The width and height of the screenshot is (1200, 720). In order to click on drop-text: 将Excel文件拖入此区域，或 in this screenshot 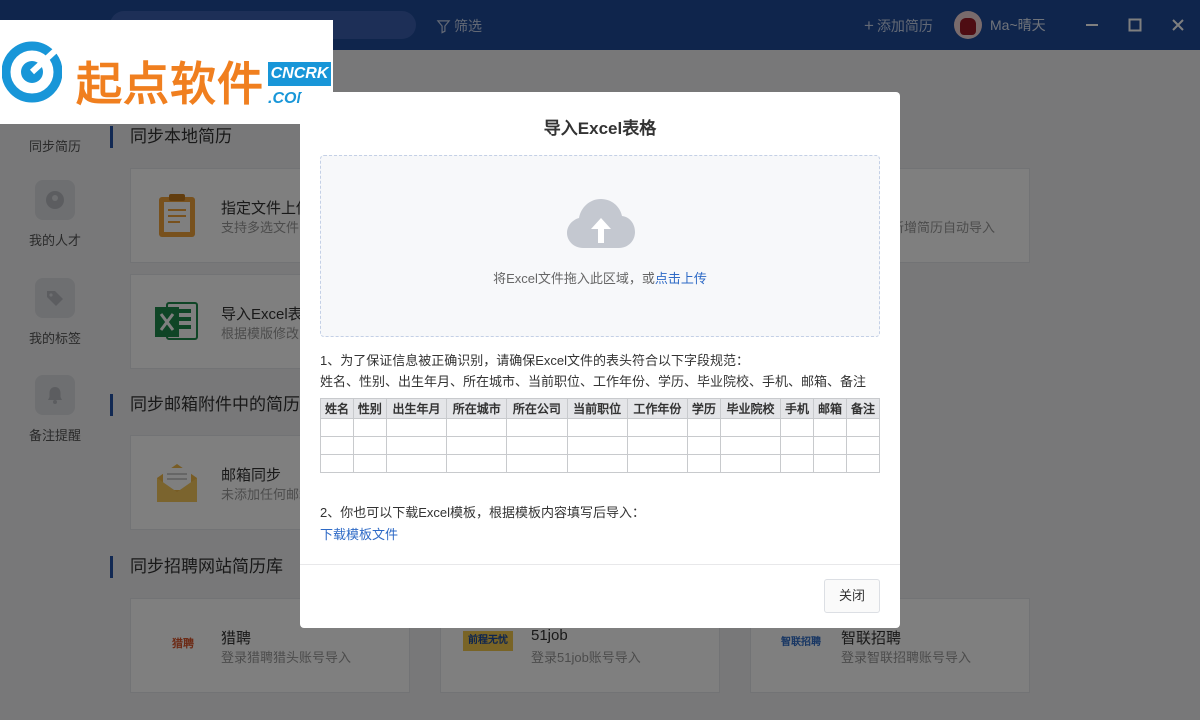, I will do `click(574, 278)`.